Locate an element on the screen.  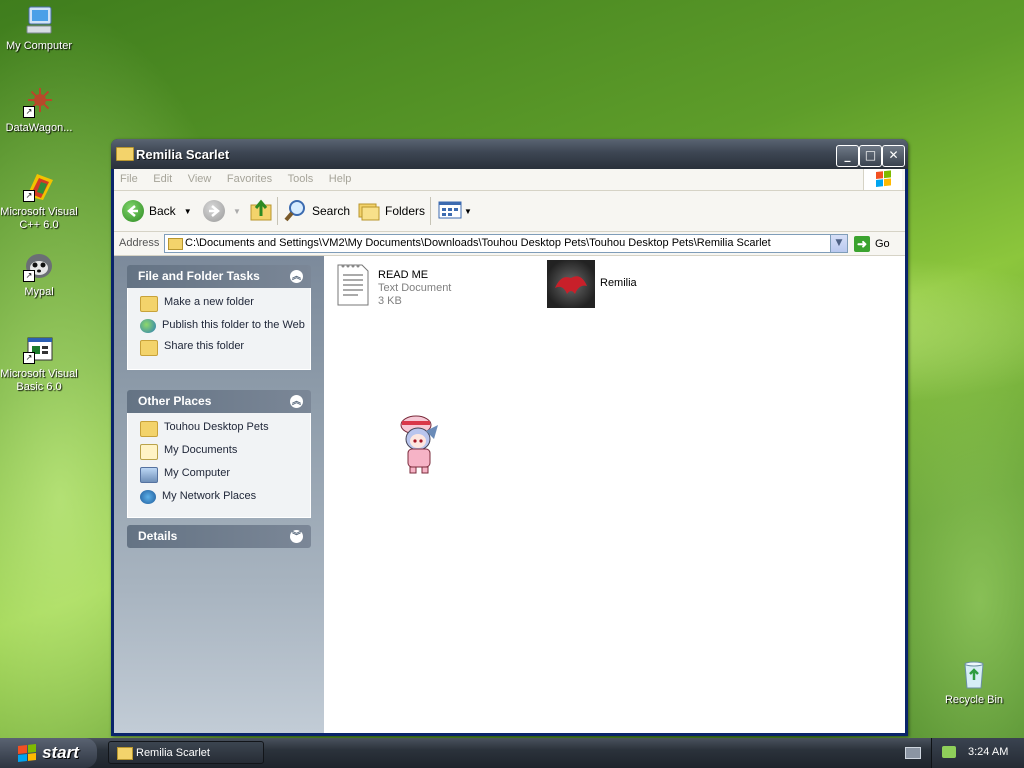
menu-tools: Tools is located at coordinates (301, 177).